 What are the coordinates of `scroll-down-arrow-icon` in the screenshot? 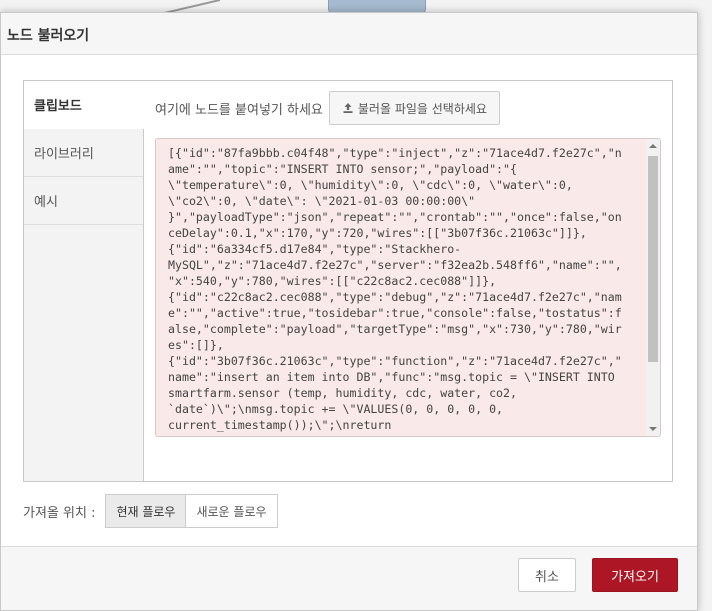 It's located at (653, 429).